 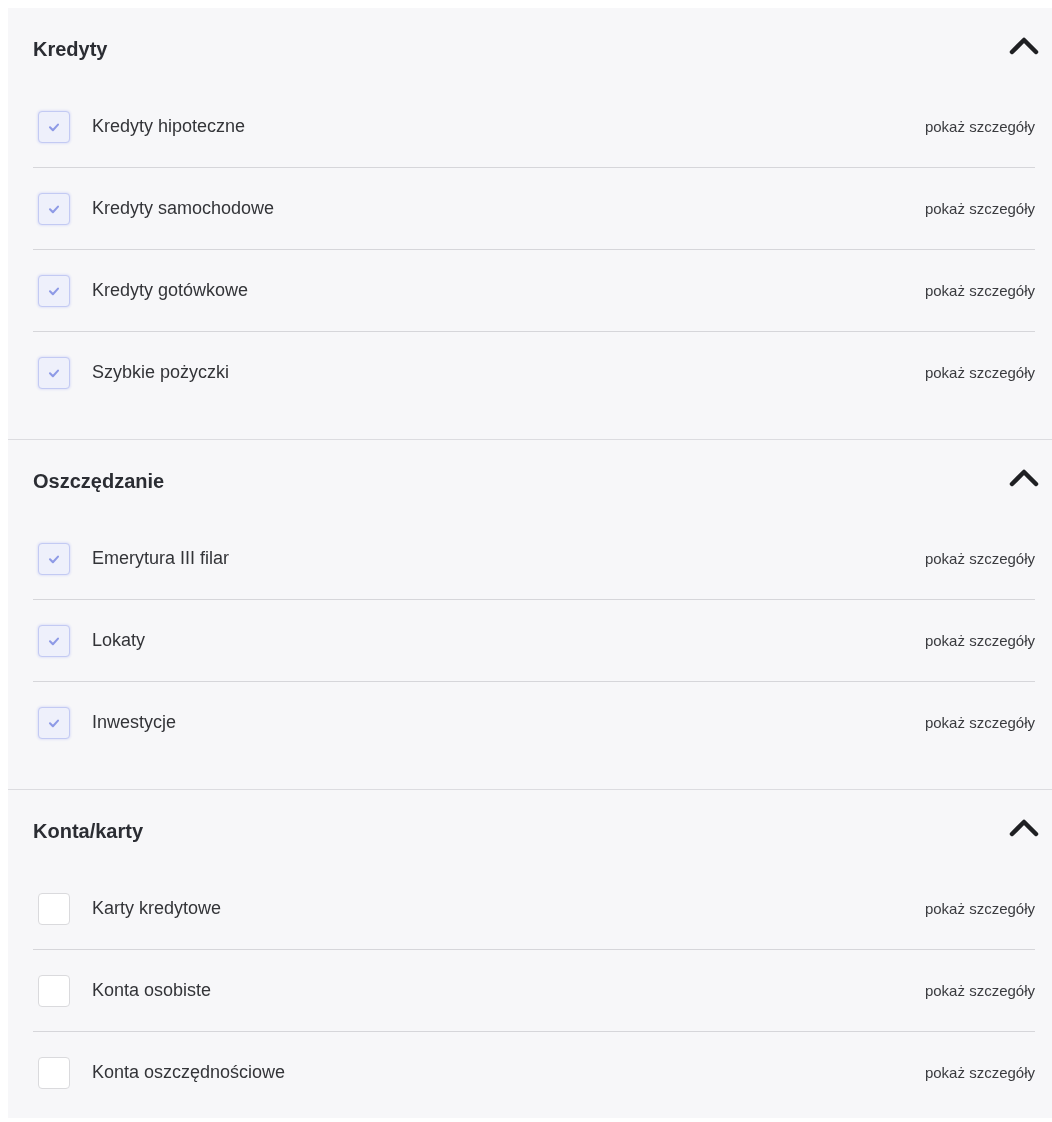 What do you see at coordinates (184, 208) in the screenshot?
I see `item-label: Kredyty samochodowe` at bounding box center [184, 208].